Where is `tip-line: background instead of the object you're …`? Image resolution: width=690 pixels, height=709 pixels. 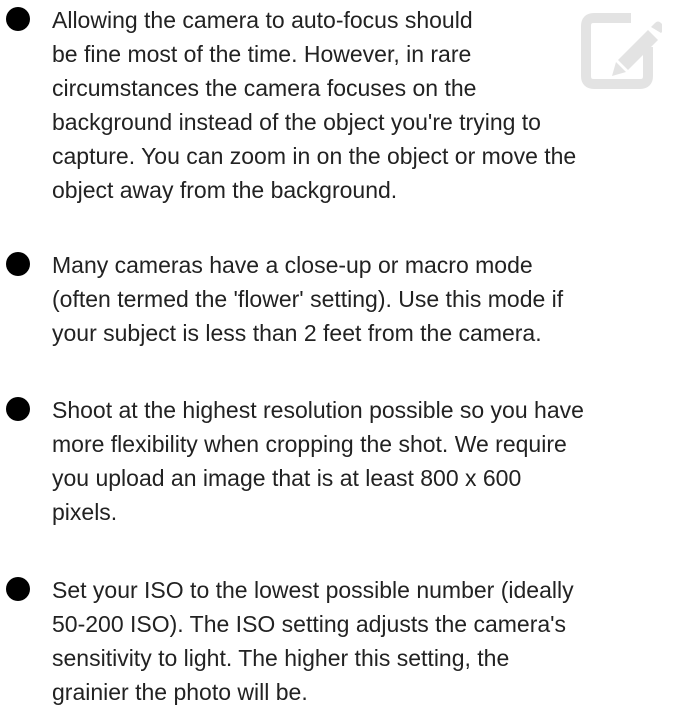
tip-line: background instead of the object you're … is located at coordinates (296, 122).